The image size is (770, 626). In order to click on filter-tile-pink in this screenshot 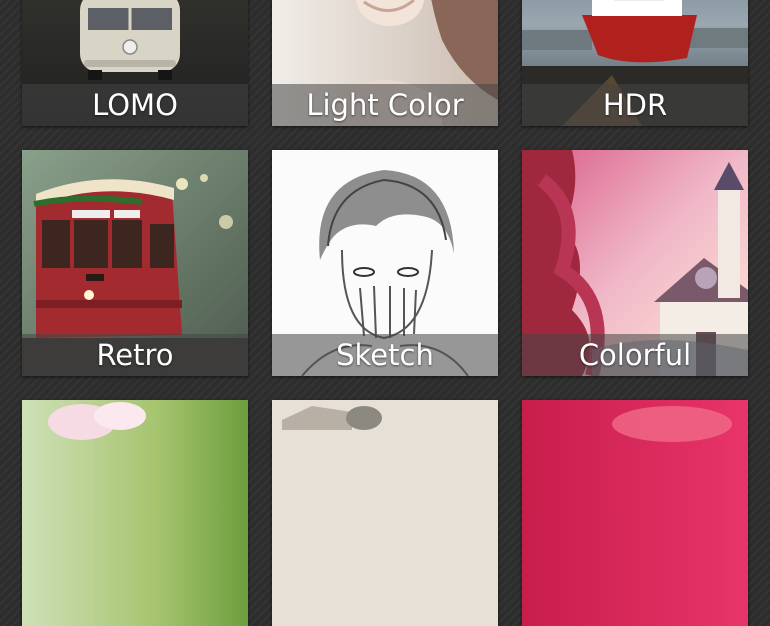, I will do `click(635, 513)`.